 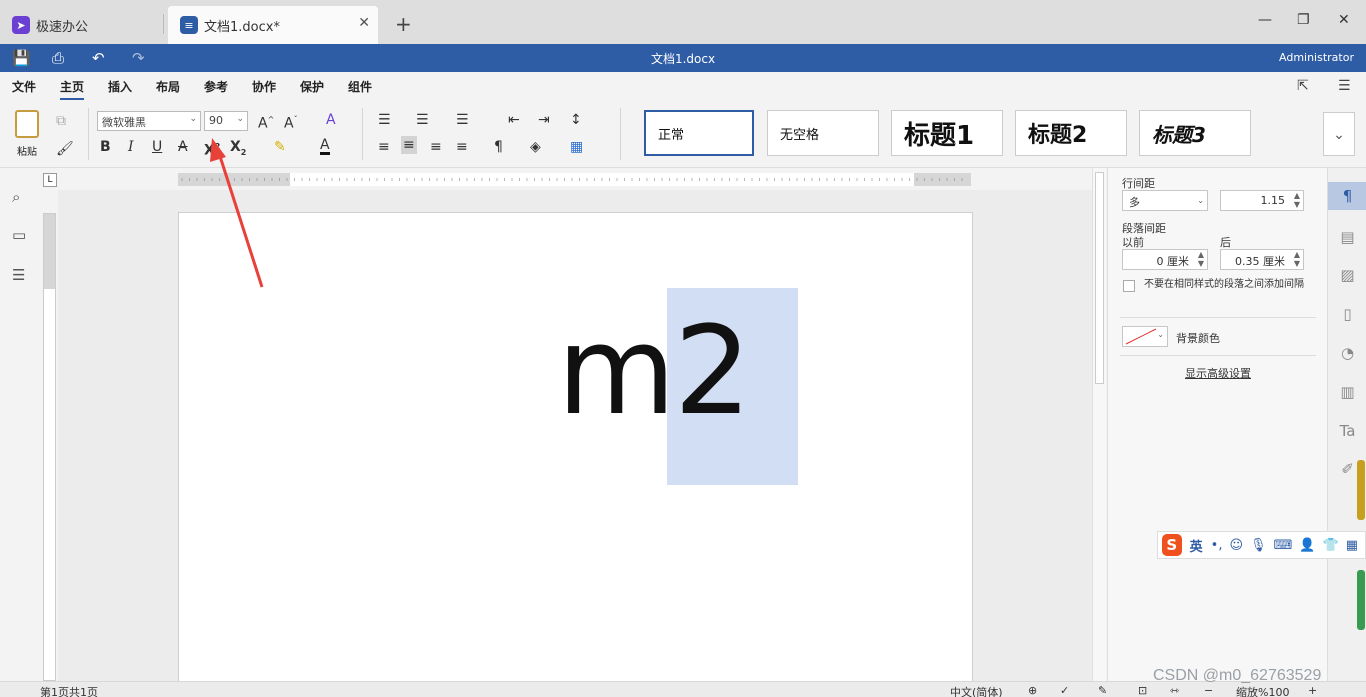 What do you see at coordinates (1217, 545) in the screenshot?
I see `ime-punctuation-toggle: •,` at bounding box center [1217, 545].